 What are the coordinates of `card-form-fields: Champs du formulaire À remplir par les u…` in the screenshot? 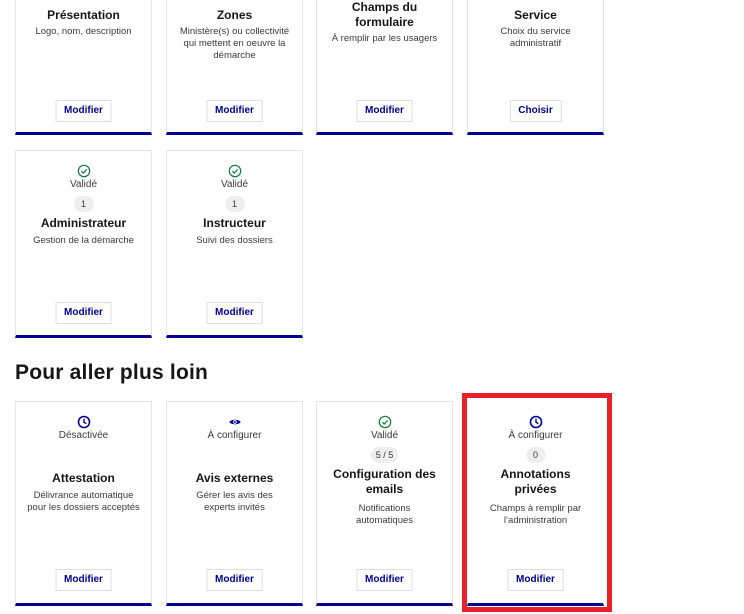 It's located at (384, 67).